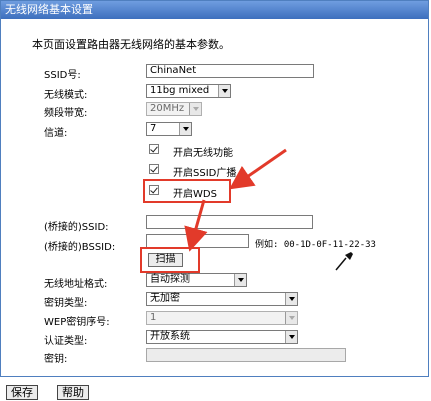 This screenshot has height=401, width=431. I want to click on channel-value: 7, so click(153, 128).